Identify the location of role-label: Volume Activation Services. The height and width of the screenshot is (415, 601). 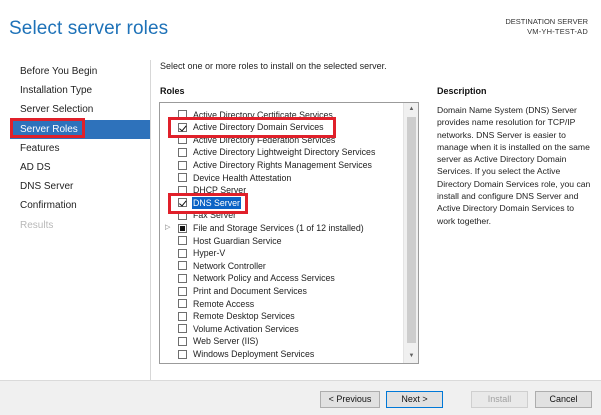
(246, 328).